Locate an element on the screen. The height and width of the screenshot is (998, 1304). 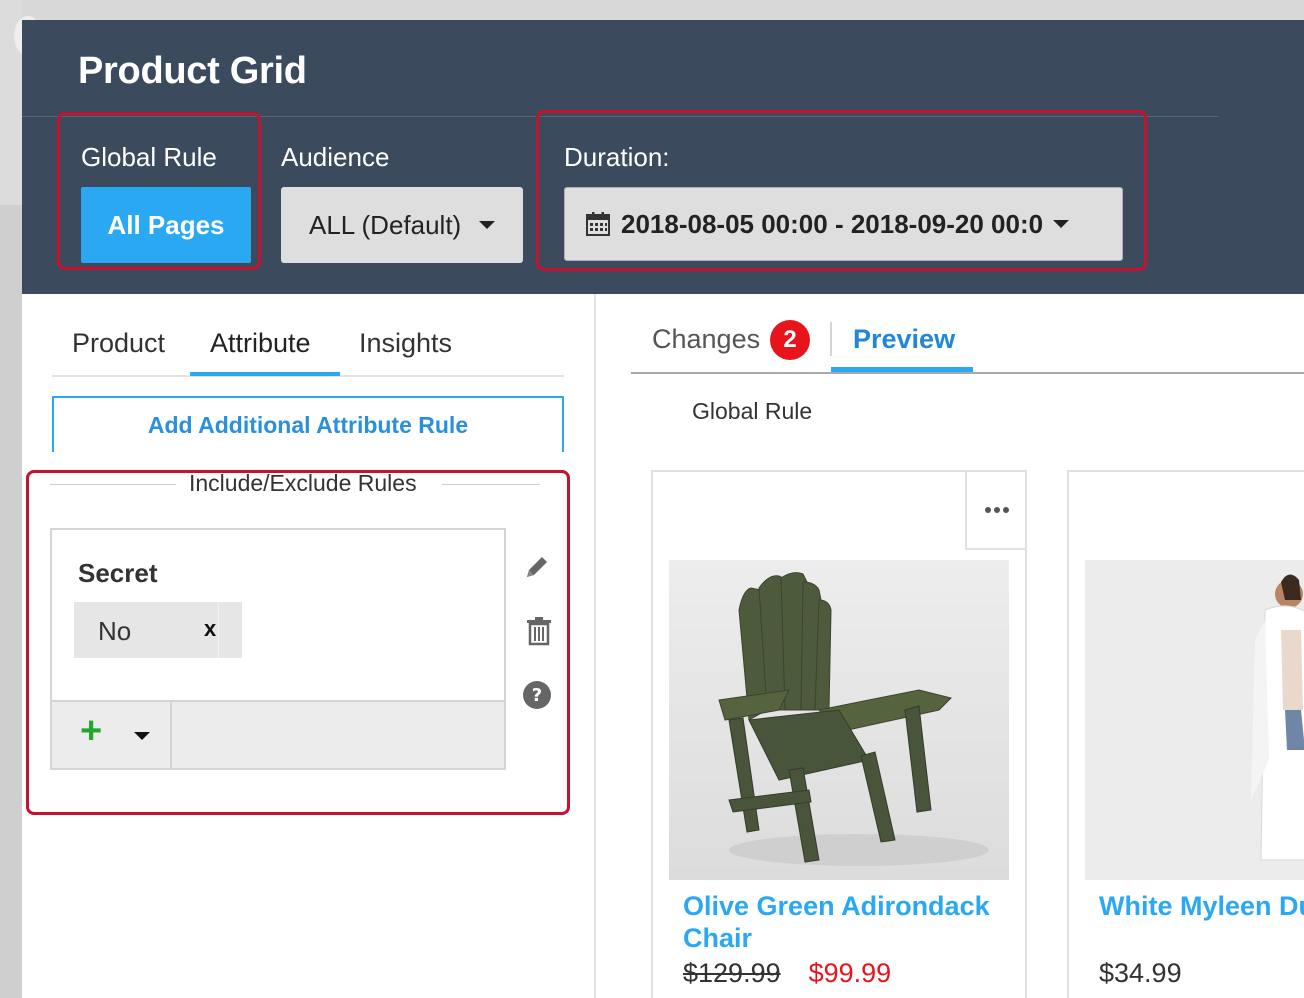
all-pages-button: All Pages is located at coordinates (166, 225).